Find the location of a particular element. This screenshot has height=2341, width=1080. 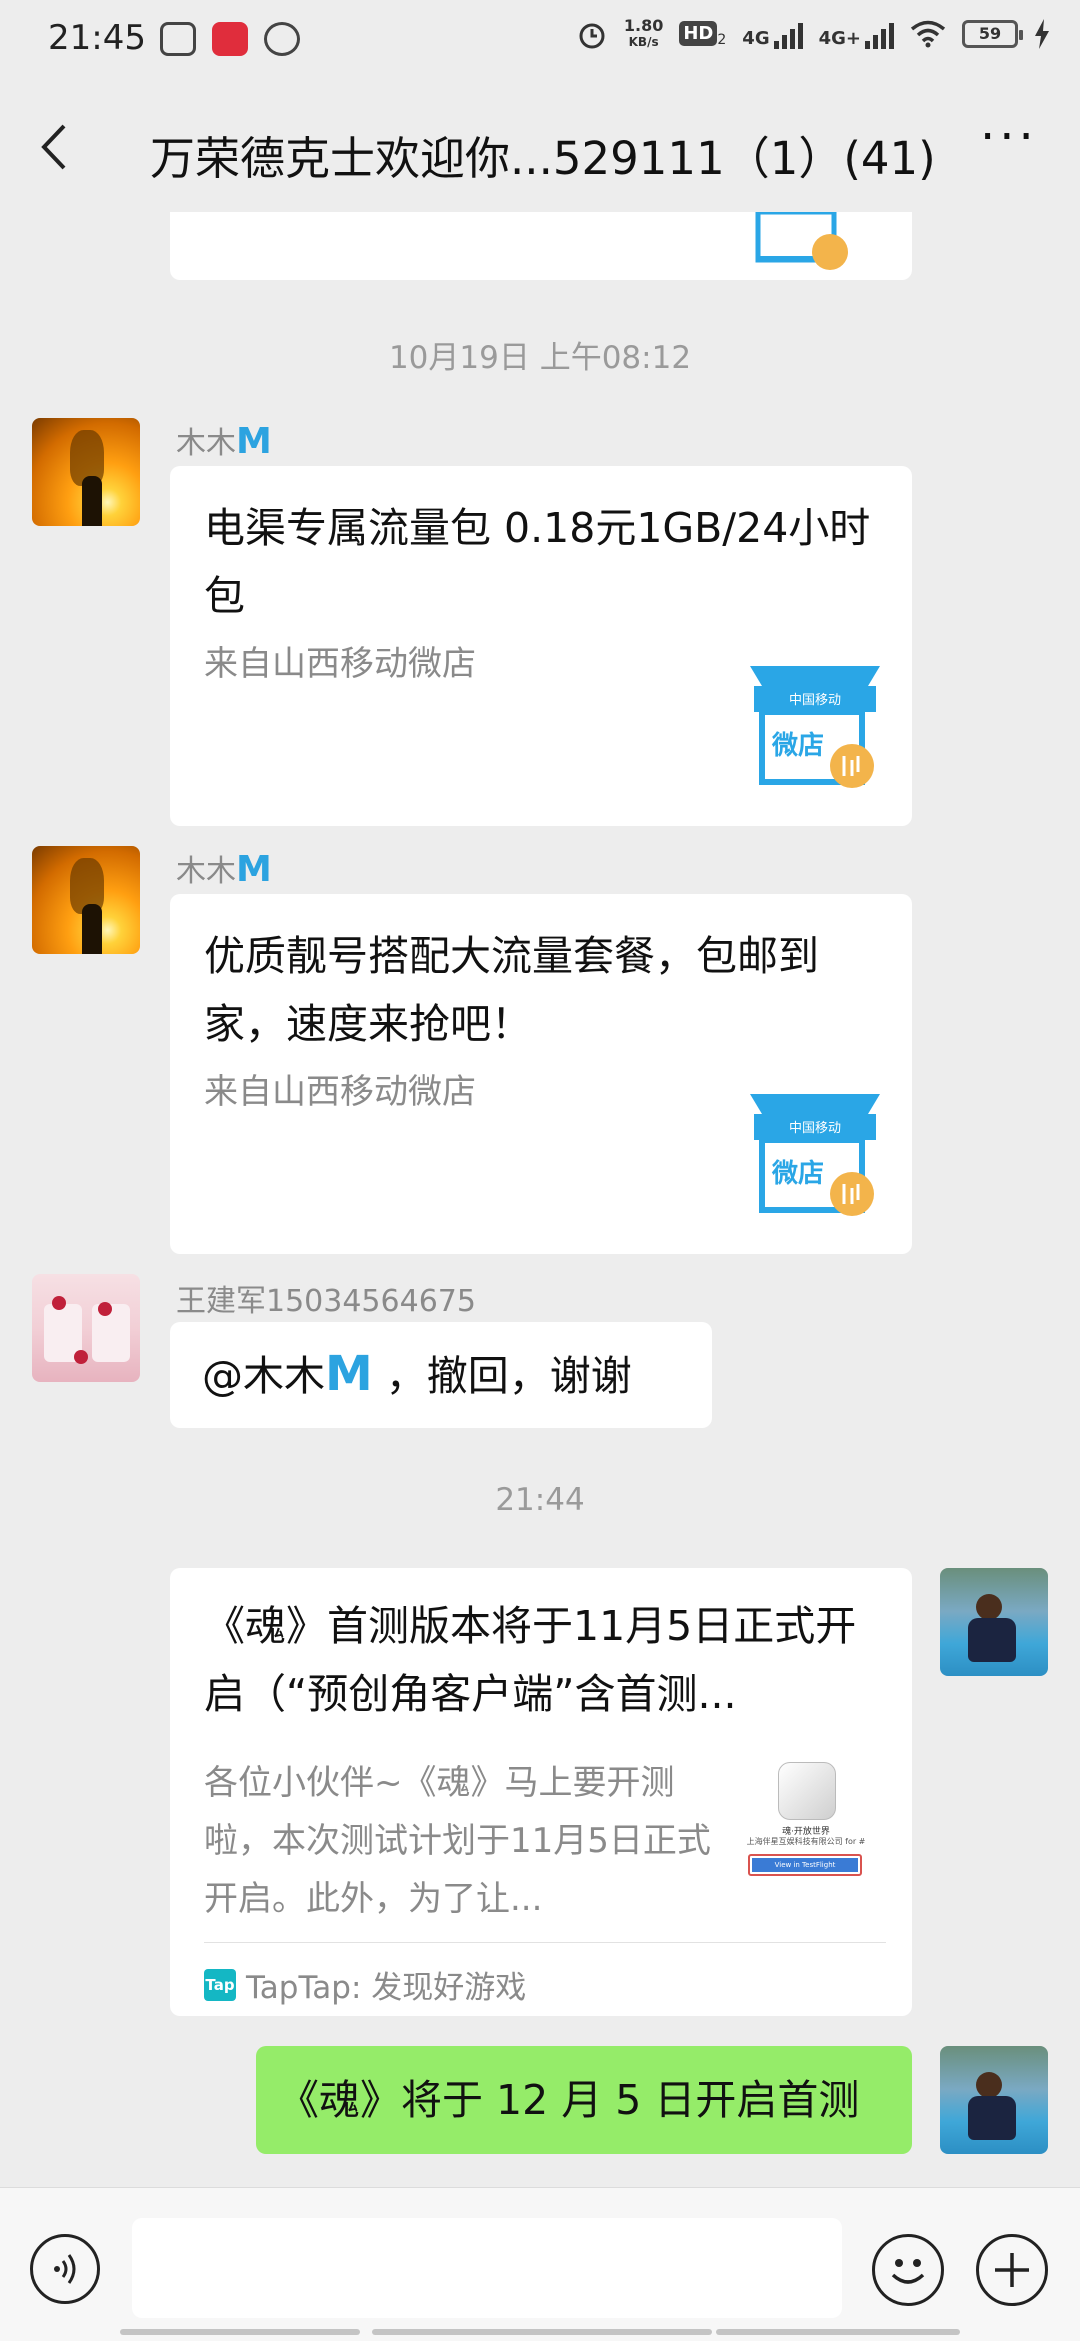

battery-icon: 59 is located at coordinates (992, 34).